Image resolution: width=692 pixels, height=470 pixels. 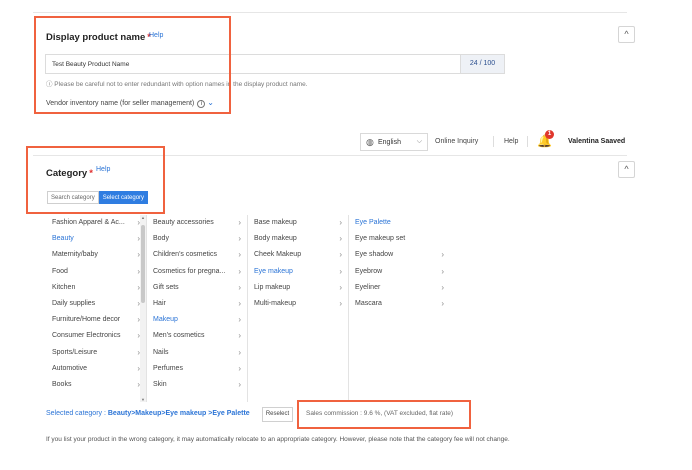 I want to click on category-item: Children's cosmetics ›, so click(x=197, y=255).